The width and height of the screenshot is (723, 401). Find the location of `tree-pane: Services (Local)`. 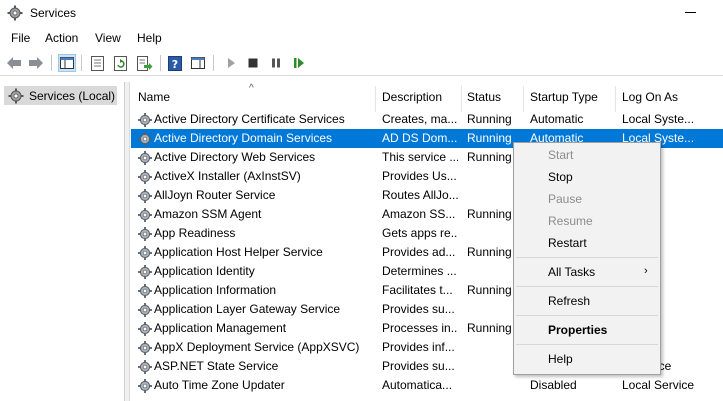

tree-pane: Services (Local) is located at coordinates (62, 241).